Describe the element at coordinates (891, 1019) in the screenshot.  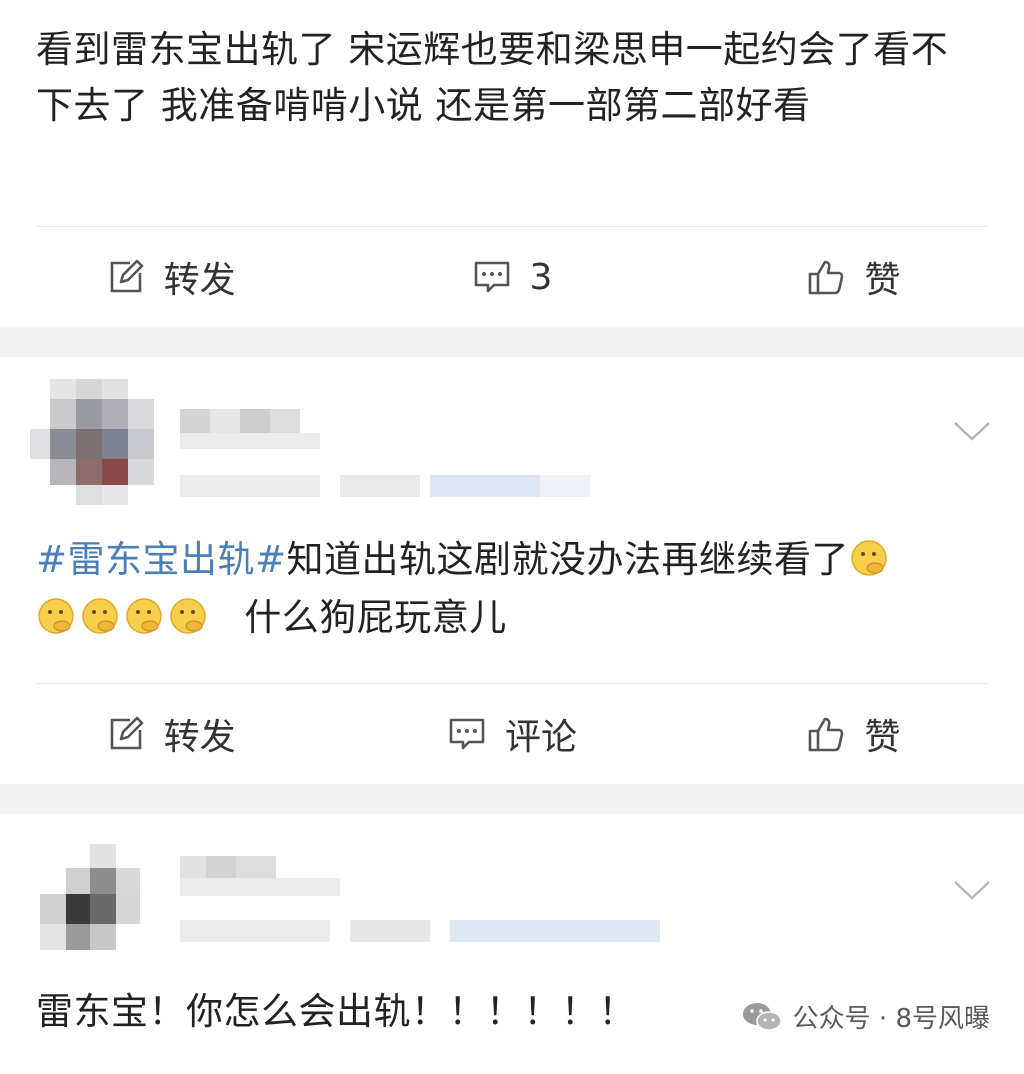
I see `watermark-text: 公众号 · 8号风曝` at that location.